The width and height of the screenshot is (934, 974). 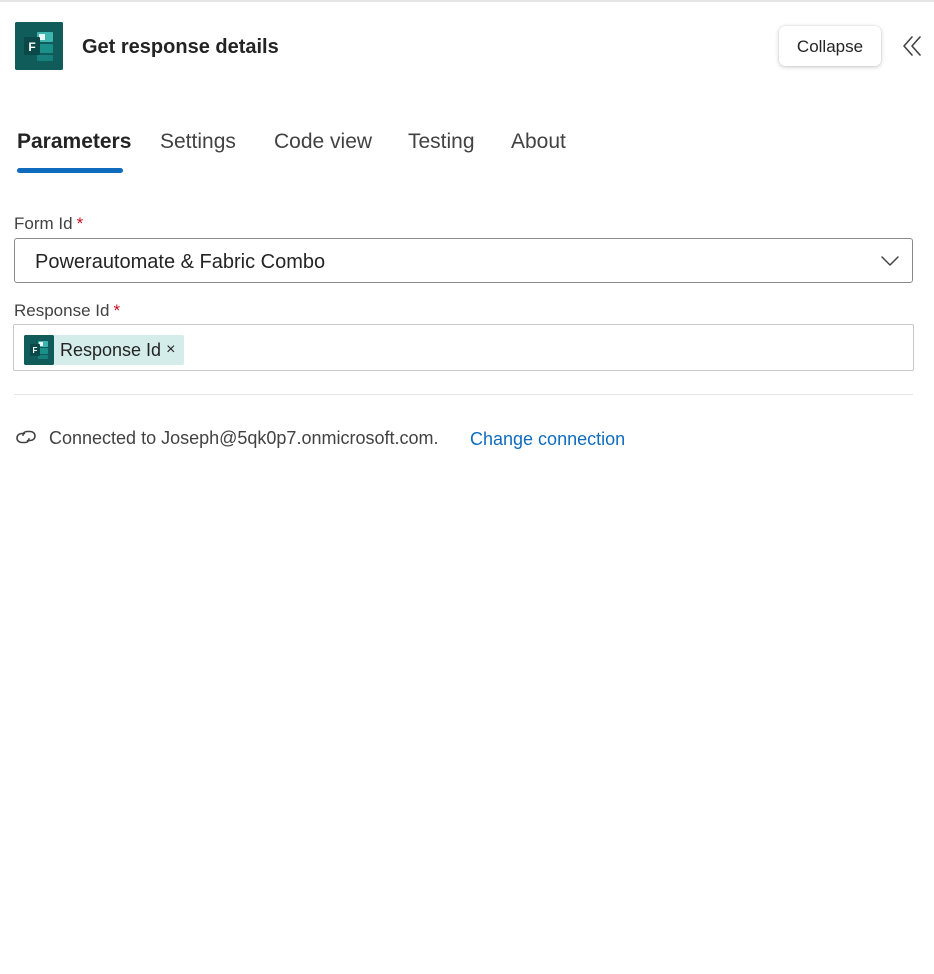 What do you see at coordinates (547, 439) in the screenshot?
I see `change-connection-link: Change connection` at bounding box center [547, 439].